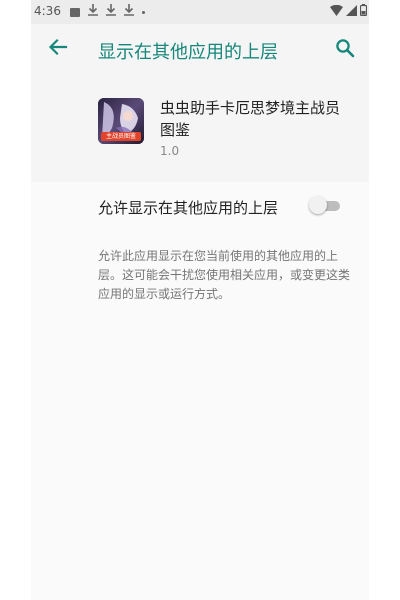 The width and height of the screenshot is (400, 600). What do you see at coordinates (47, 11) in the screenshot?
I see `status-time: 4:36` at bounding box center [47, 11].